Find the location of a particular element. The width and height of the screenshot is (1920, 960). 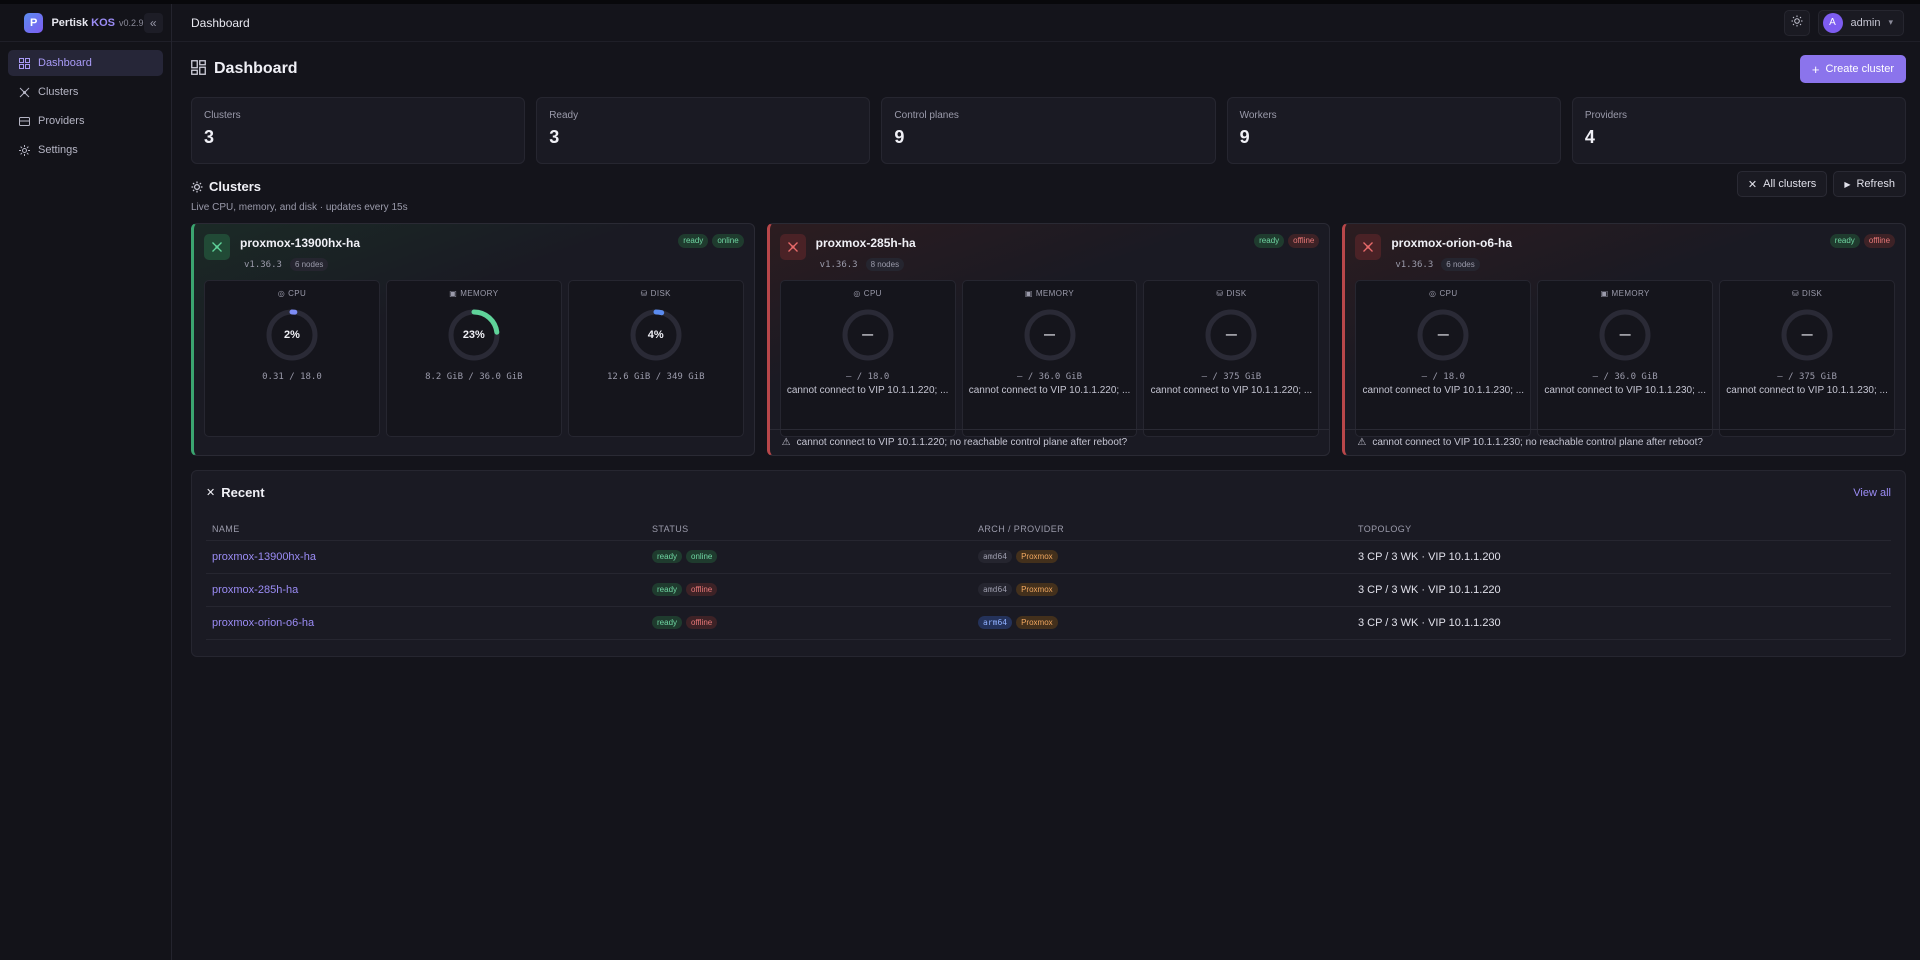

refresh-label: Refresh is located at coordinates (1875, 184).